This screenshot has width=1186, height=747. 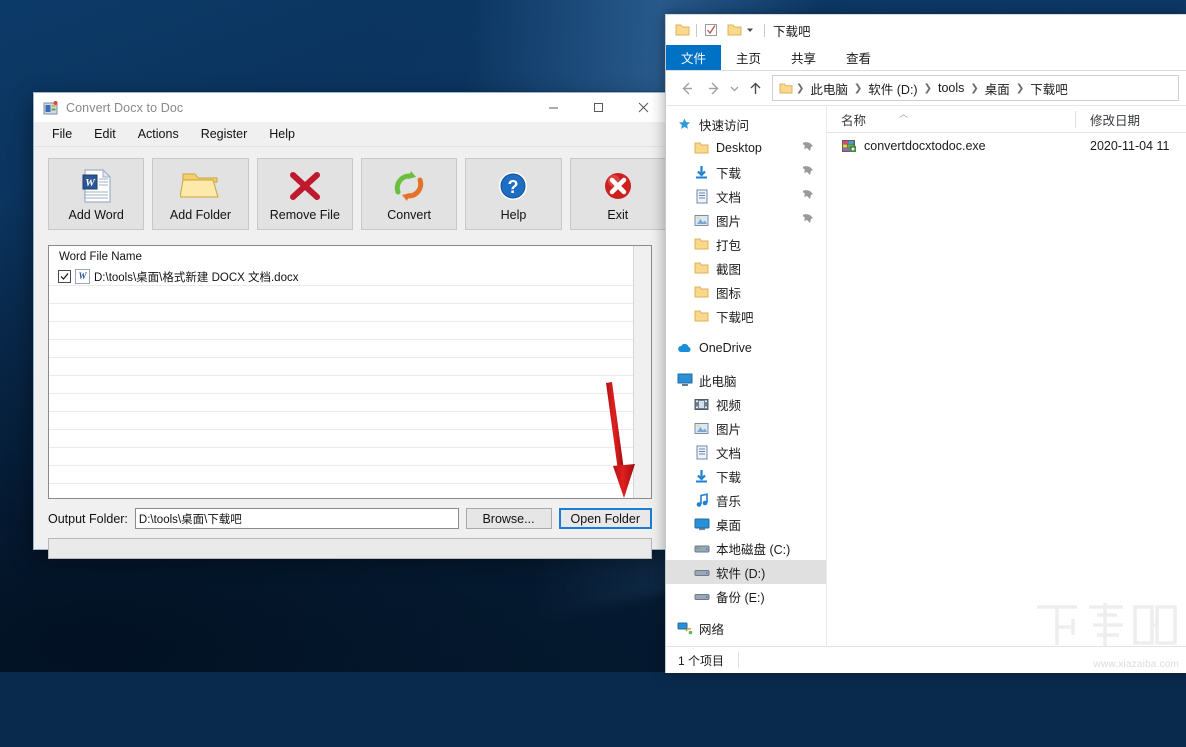 What do you see at coordinates (741, 573) in the screenshot?
I see `sidebar-item-label: 软件 (D:)` at bounding box center [741, 573].